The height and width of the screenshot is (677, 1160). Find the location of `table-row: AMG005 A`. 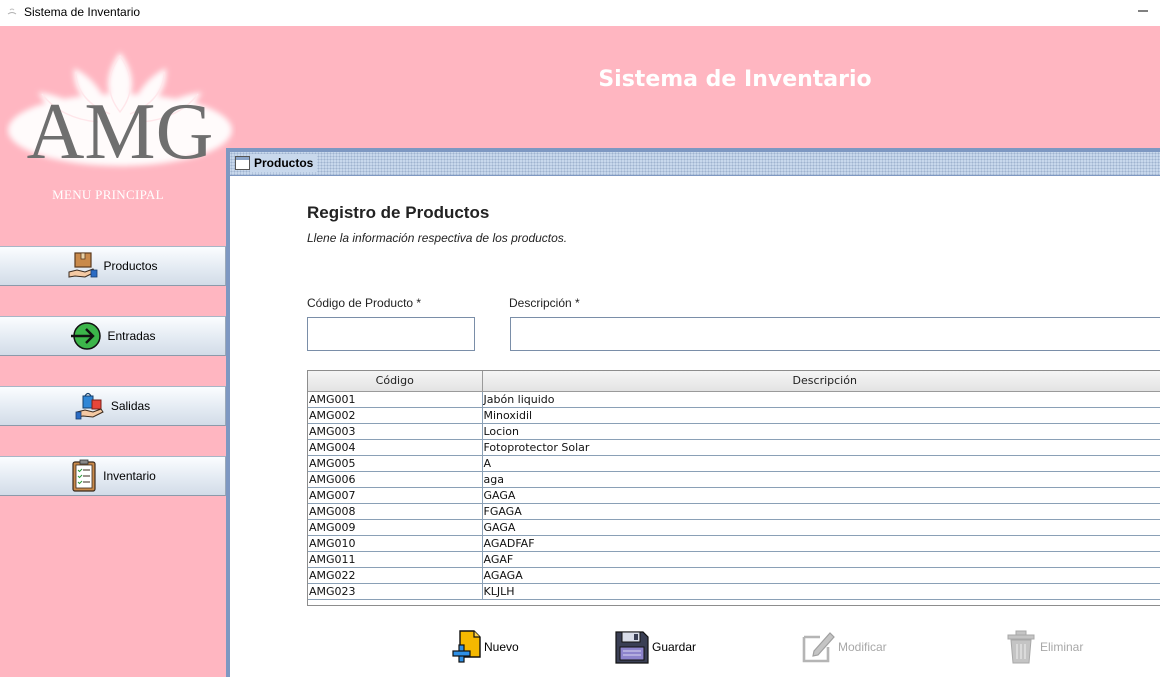

table-row: AMG005 A is located at coordinates (734, 463).